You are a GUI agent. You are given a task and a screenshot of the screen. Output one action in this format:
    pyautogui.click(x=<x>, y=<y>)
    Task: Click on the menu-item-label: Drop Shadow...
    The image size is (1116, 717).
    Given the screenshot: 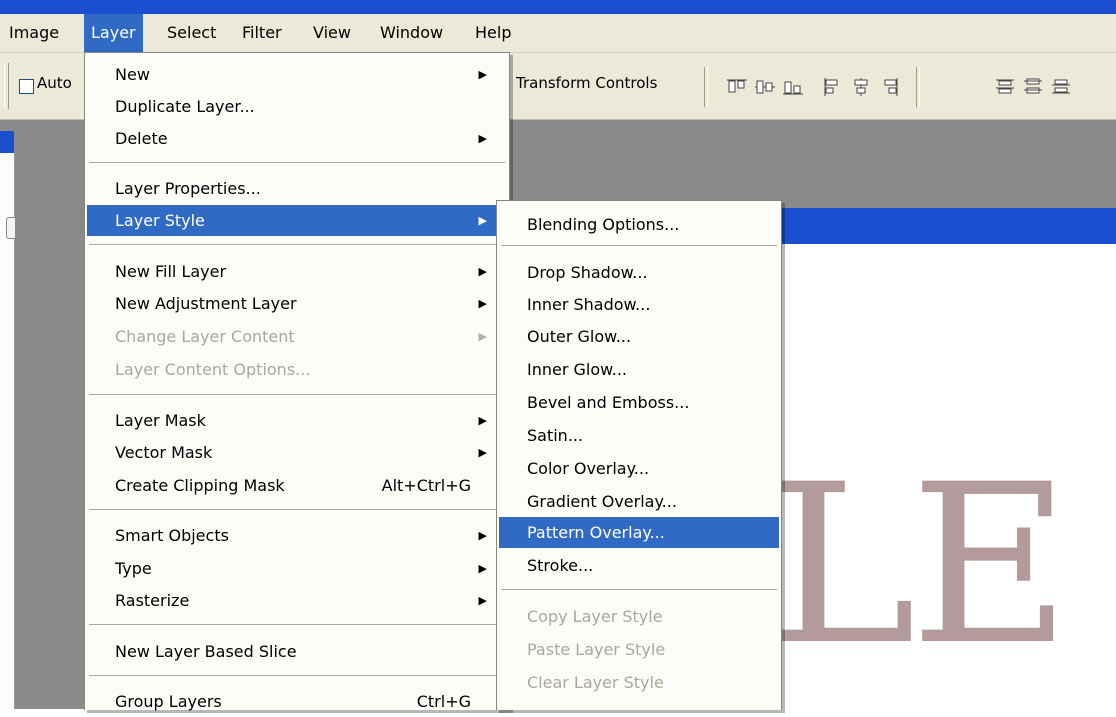 What is the action you would take?
    pyautogui.click(x=587, y=272)
    